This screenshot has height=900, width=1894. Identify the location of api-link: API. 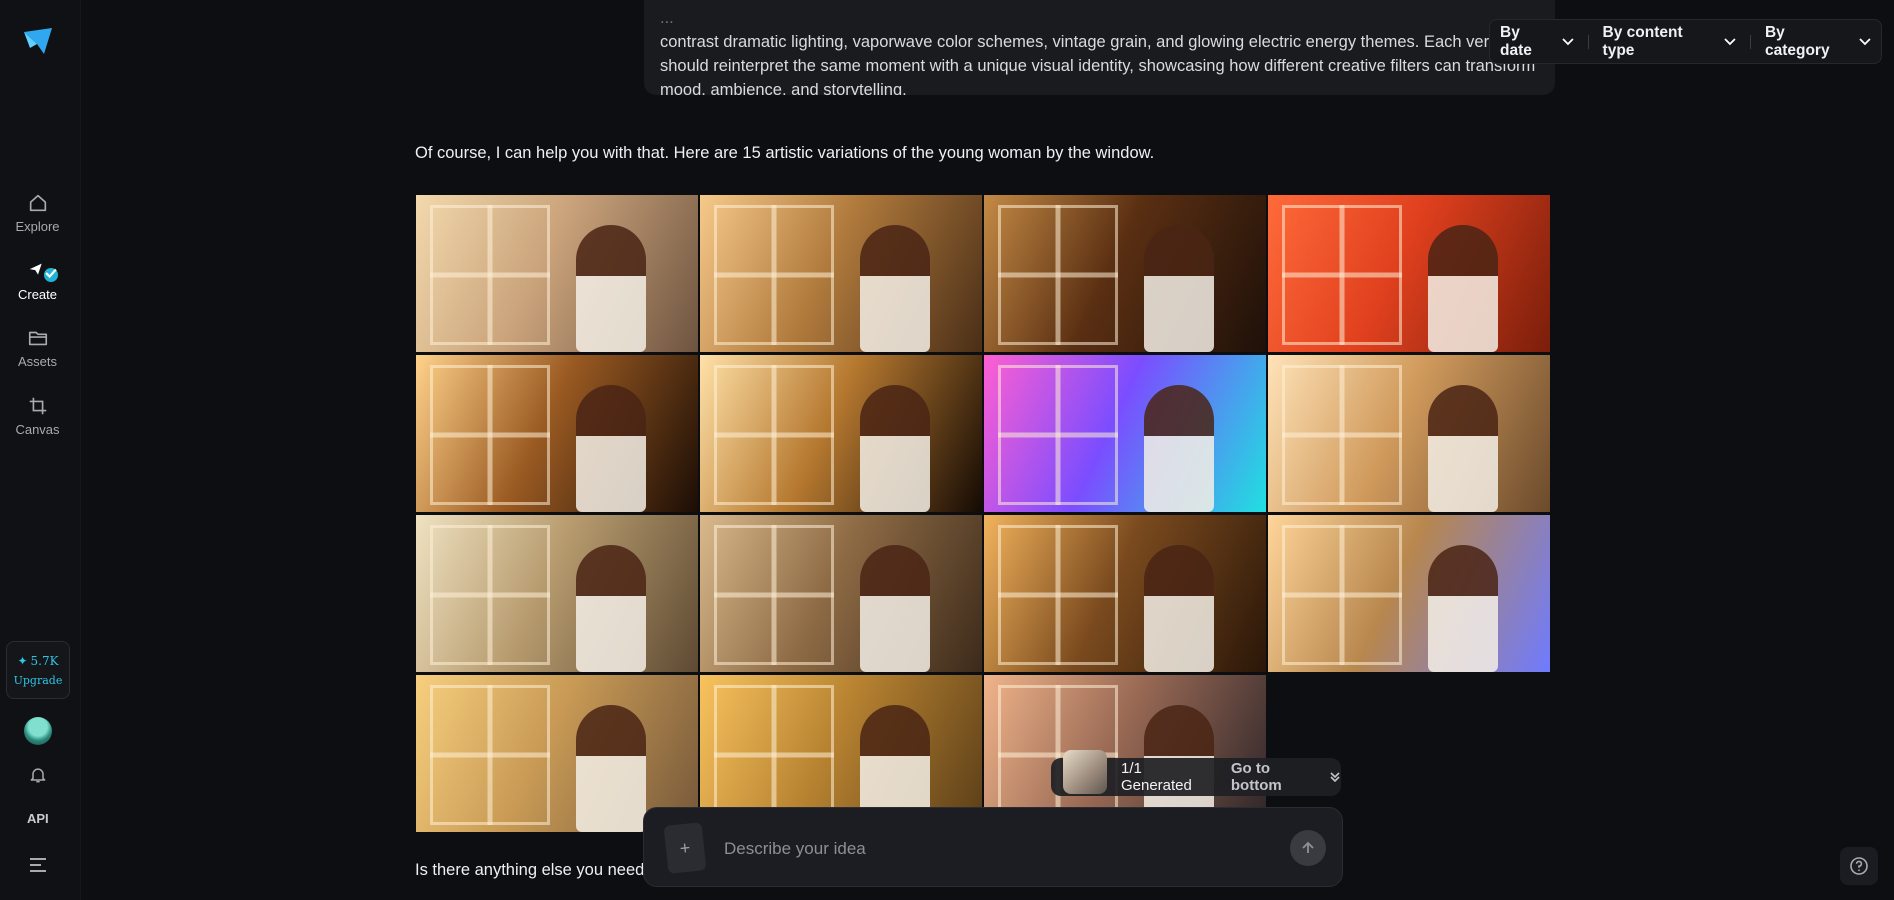
(38, 818).